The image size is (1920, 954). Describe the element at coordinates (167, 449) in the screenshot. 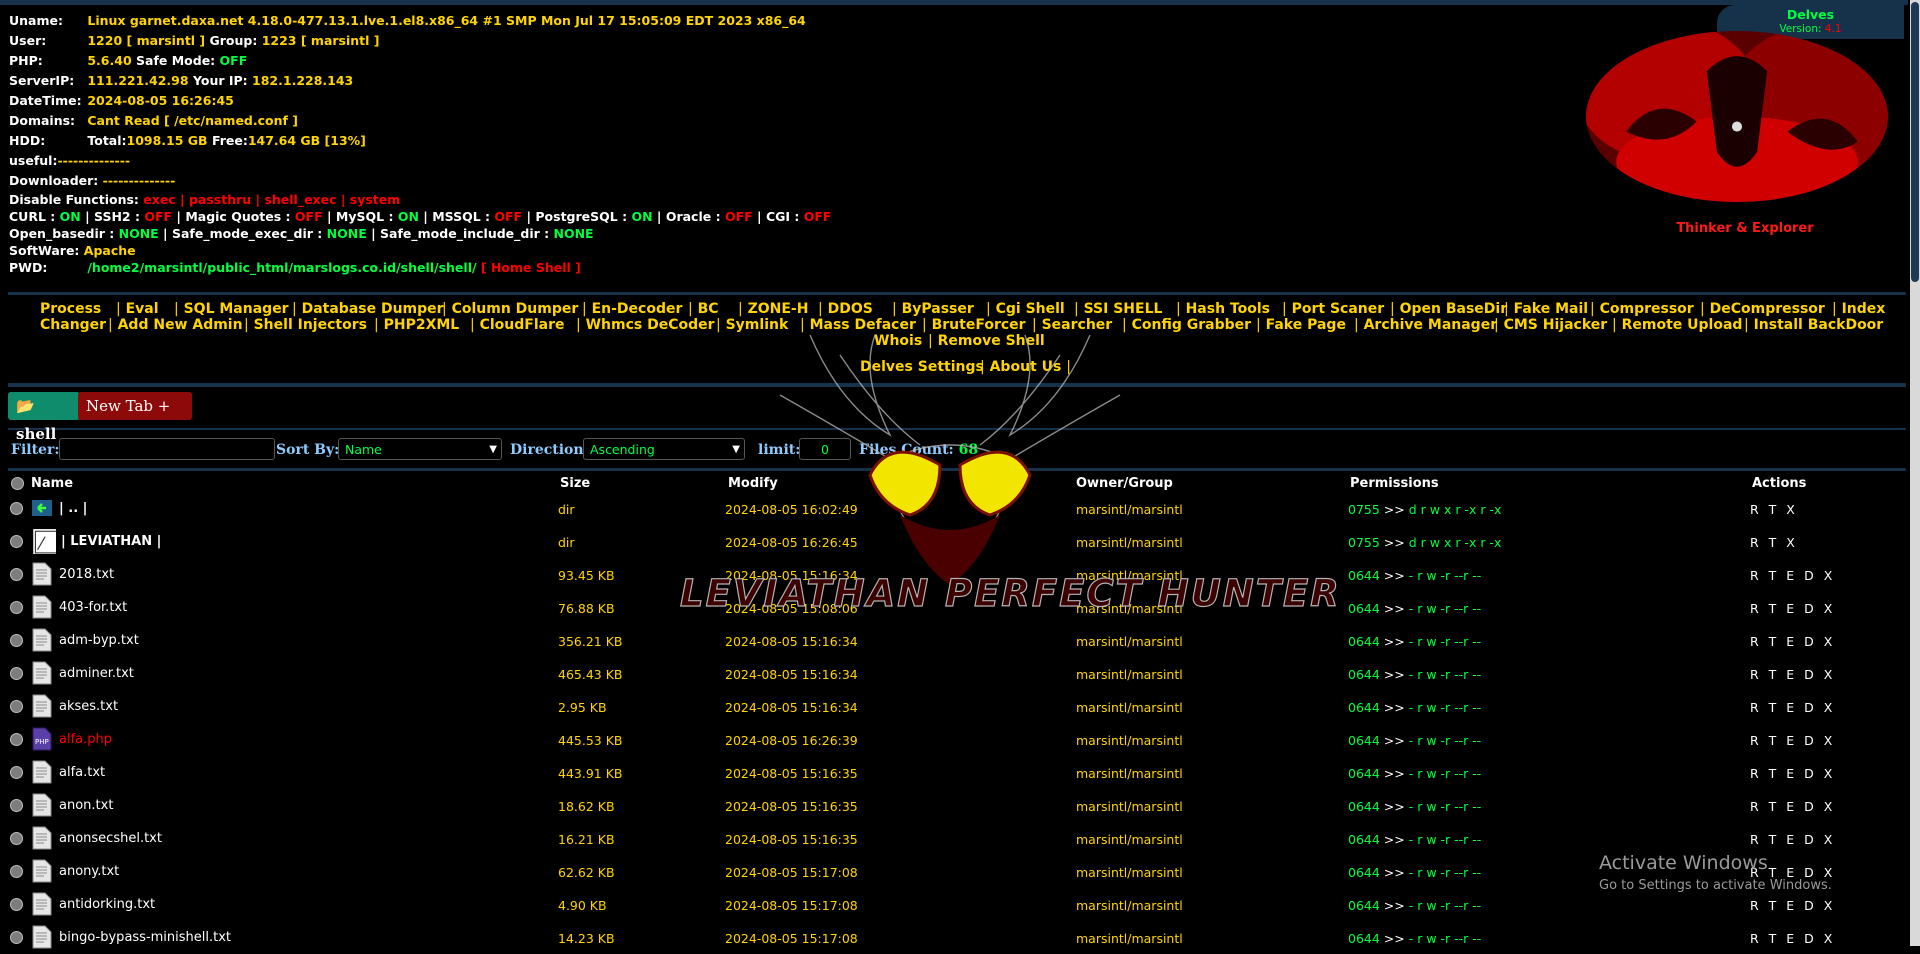

I see `filter-input` at that location.